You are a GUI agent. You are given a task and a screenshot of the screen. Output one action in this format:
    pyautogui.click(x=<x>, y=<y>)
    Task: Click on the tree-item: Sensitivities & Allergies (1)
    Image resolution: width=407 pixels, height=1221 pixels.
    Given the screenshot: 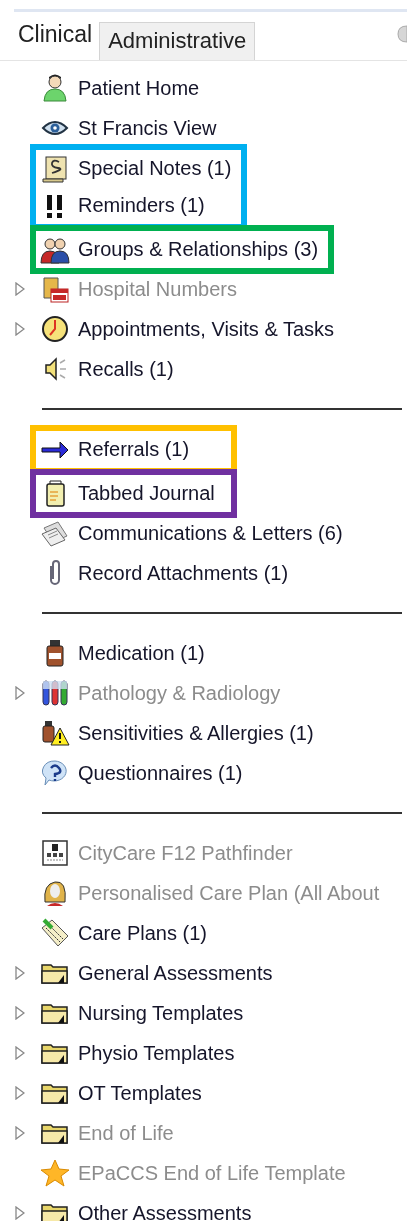 What is the action you would take?
    pyautogui.click(x=203, y=733)
    